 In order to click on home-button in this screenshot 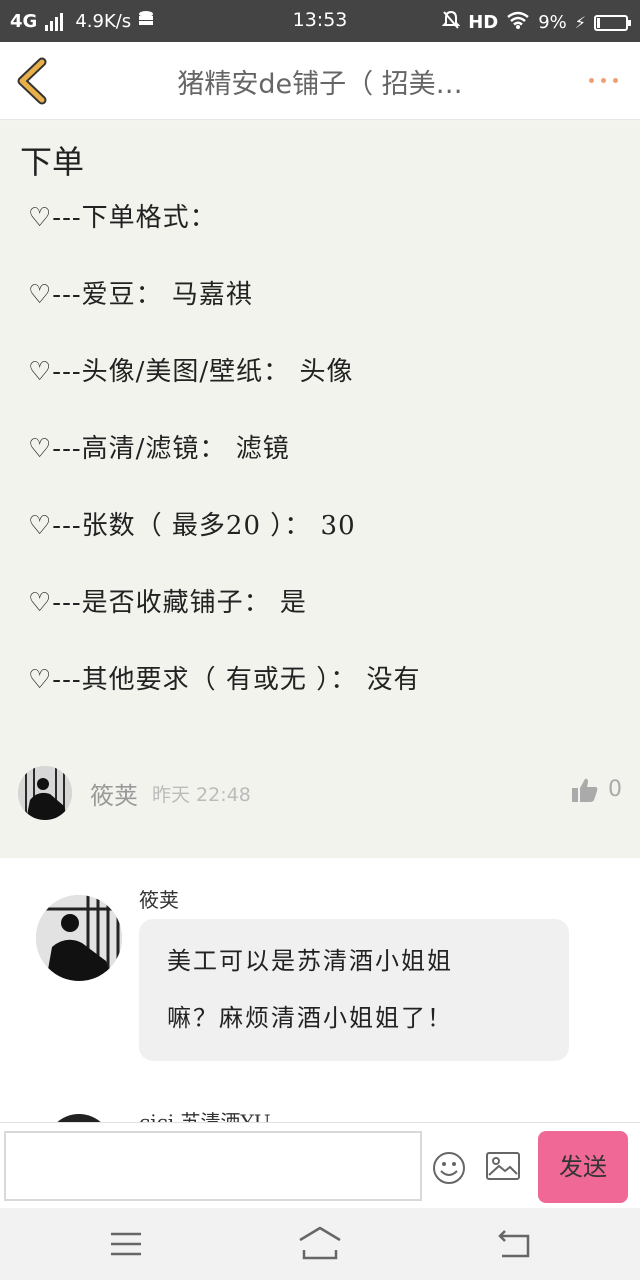, I will do `click(320, 1245)`.